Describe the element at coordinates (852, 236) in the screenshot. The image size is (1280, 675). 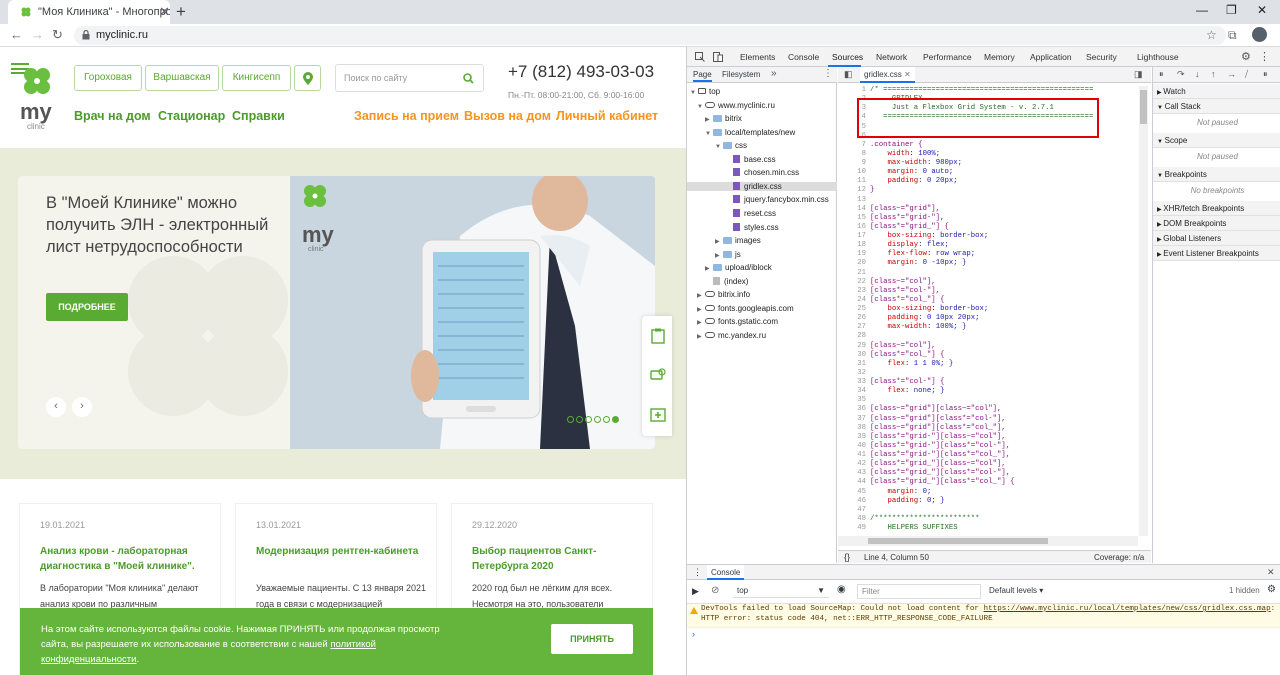
I see `line-number: 17` at that location.